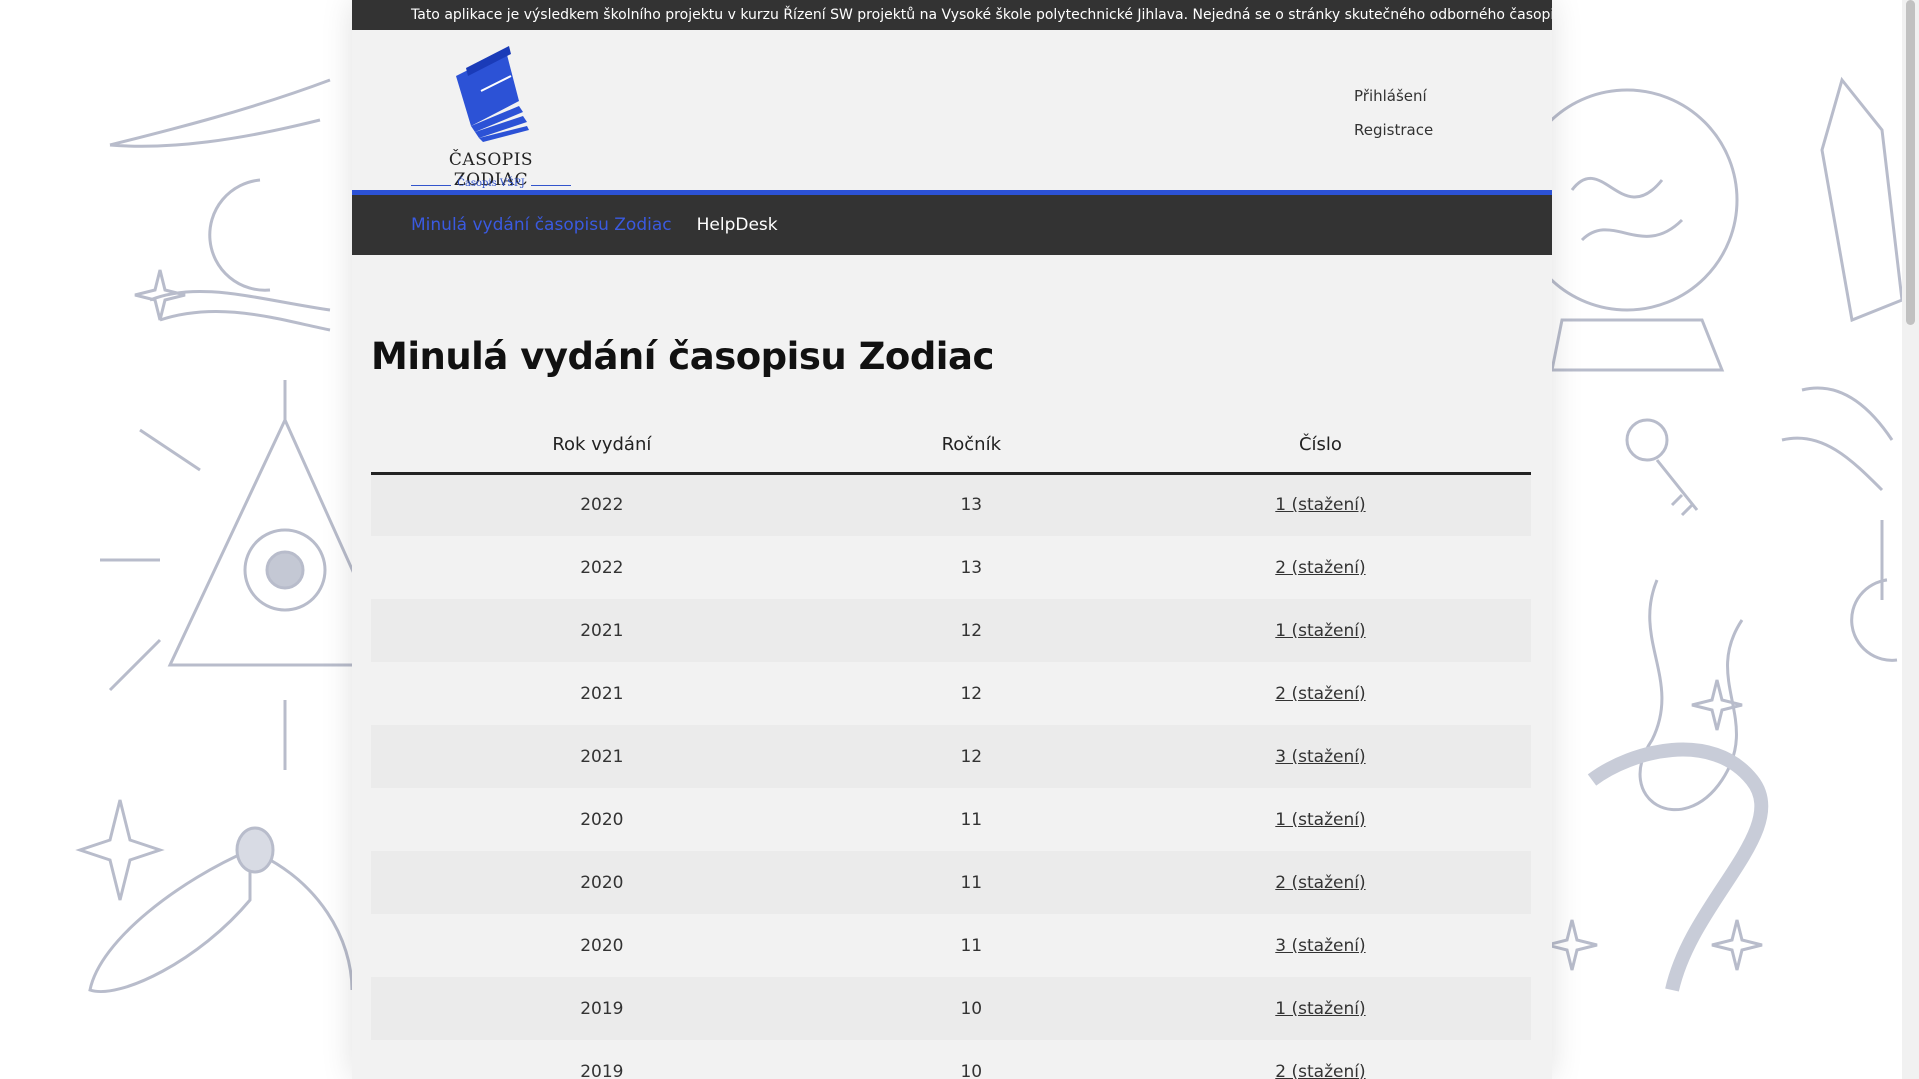 This screenshot has height=1079, width=1919. I want to click on table-header-row: Rok vydání Ročník Číslo, so click(951, 446).